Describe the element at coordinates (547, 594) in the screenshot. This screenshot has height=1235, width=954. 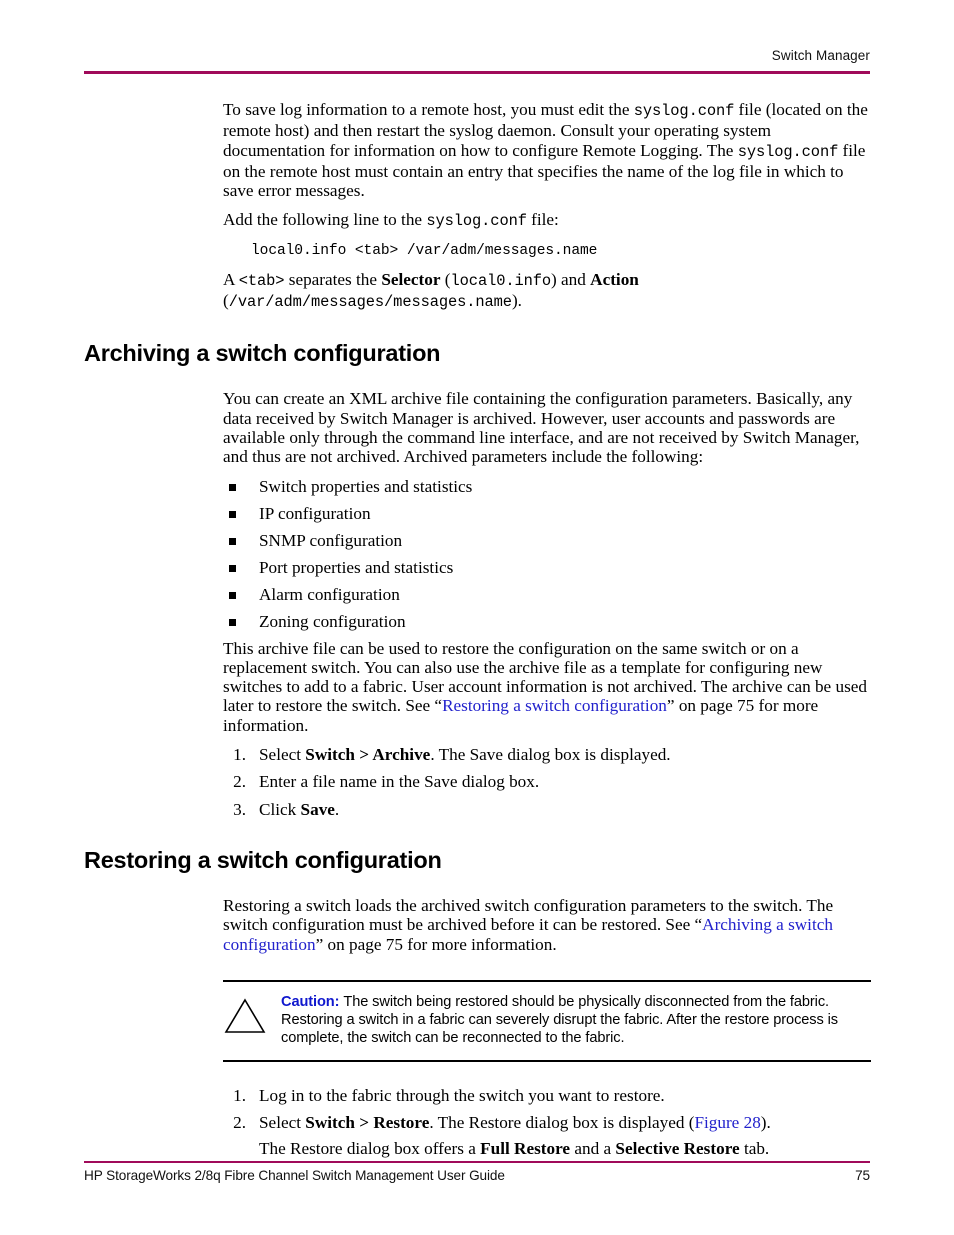
I see `list-item: Alarm configuration` at that location.